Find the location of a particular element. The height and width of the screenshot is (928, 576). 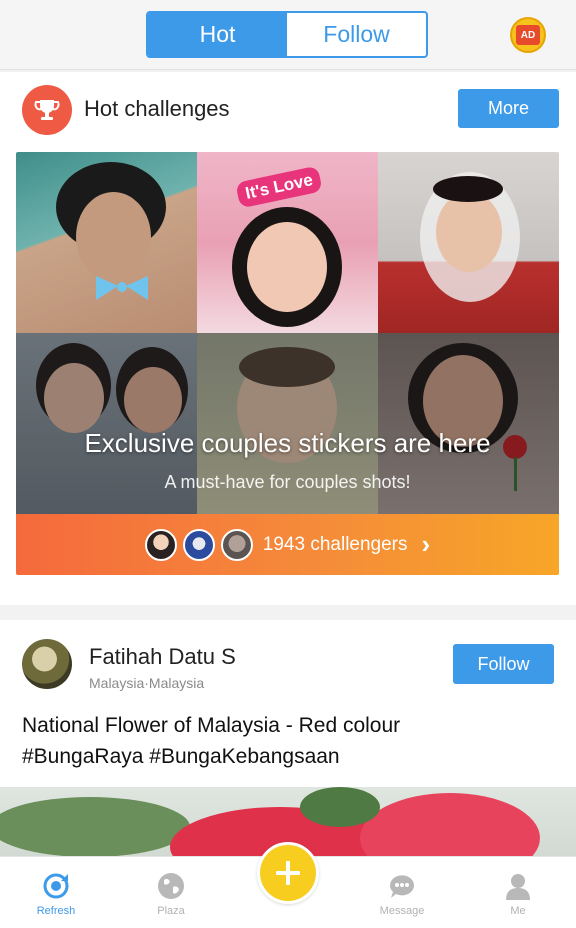

nav-plaza: Plaza is located at coordinates (171, 892).